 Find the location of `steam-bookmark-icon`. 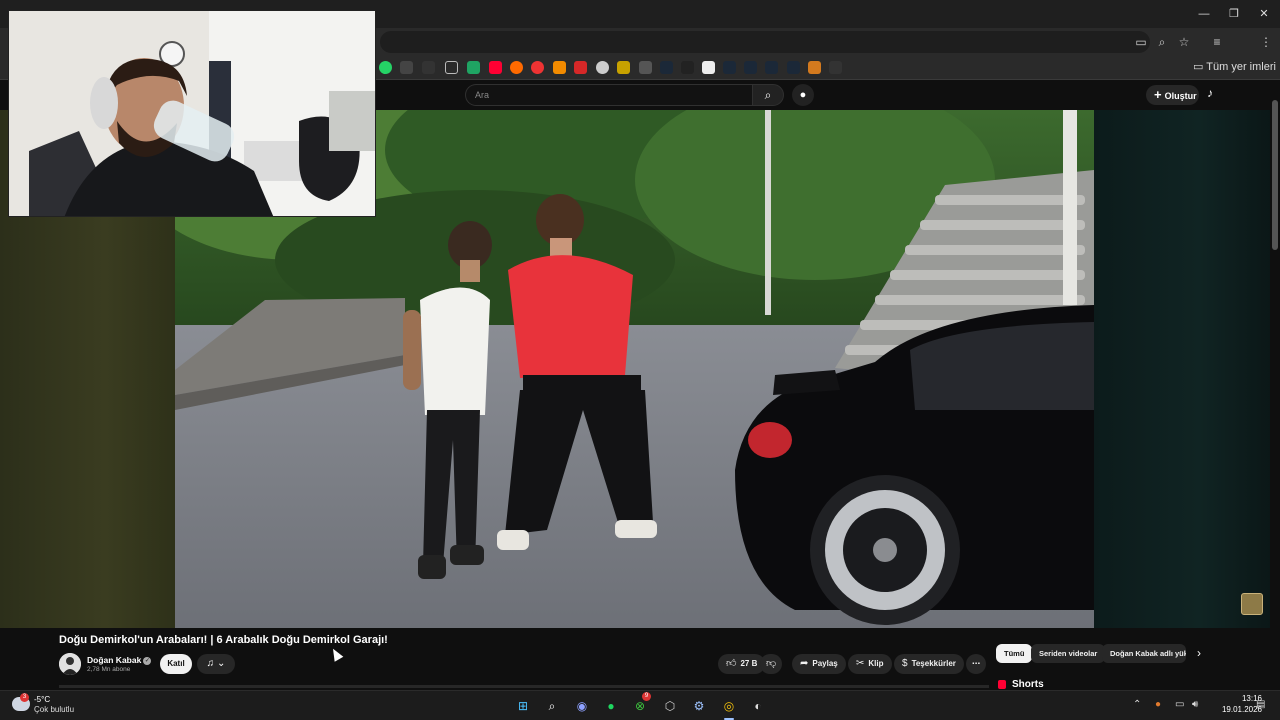

steam-bookmark-icon is located at coordinates (666, 67).